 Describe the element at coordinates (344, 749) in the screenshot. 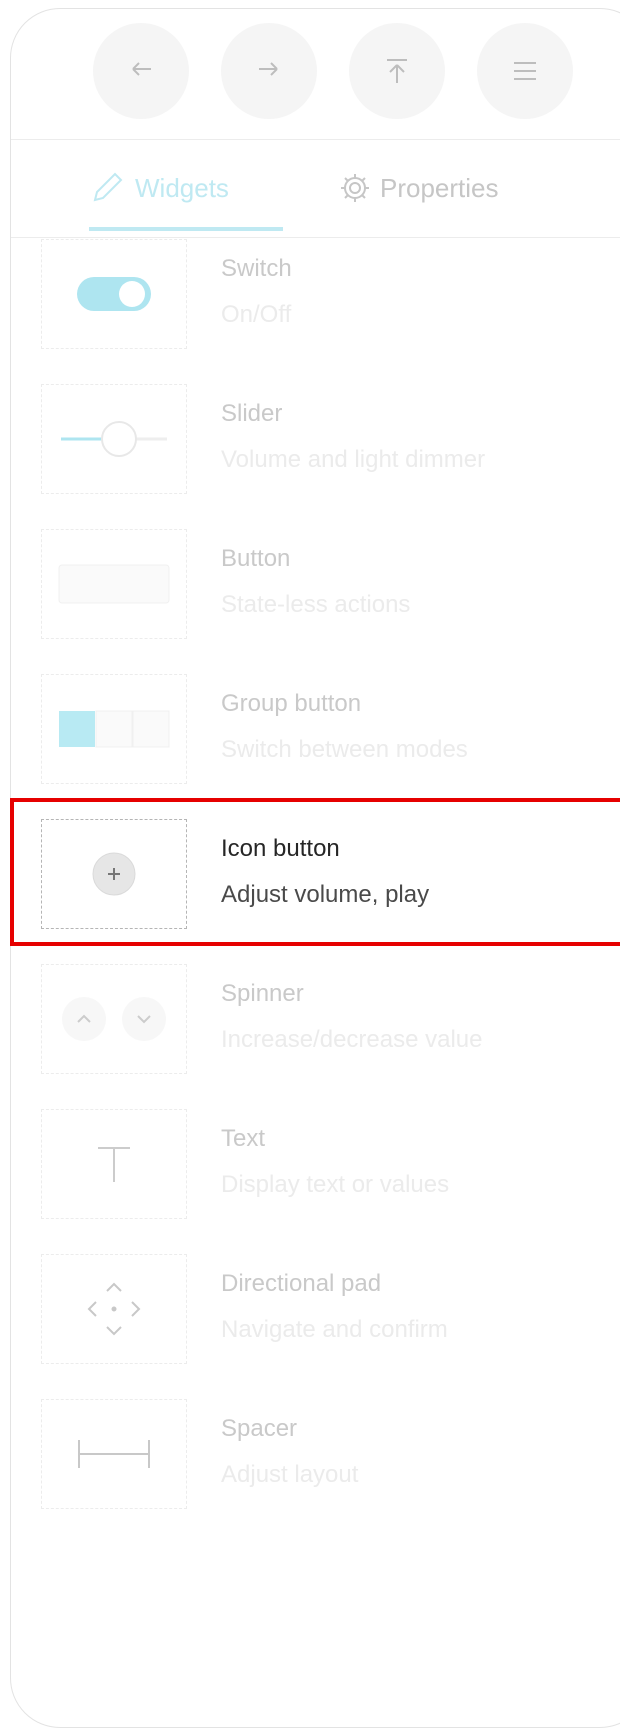

I see `widget-desc: Switch between modes` at that location.